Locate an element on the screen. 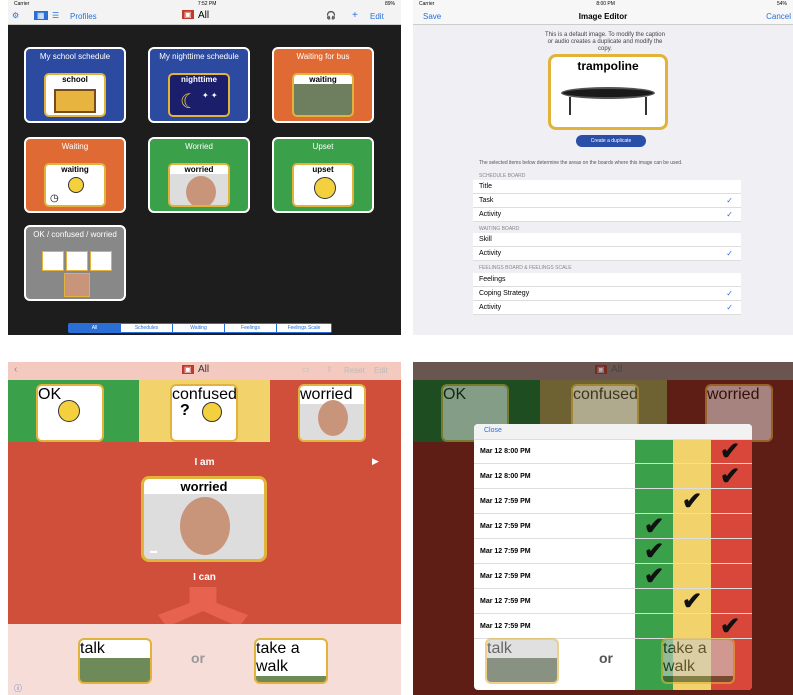 The image size is (793, 695). play-icon: ▶ is located at coordinates (375, 461).